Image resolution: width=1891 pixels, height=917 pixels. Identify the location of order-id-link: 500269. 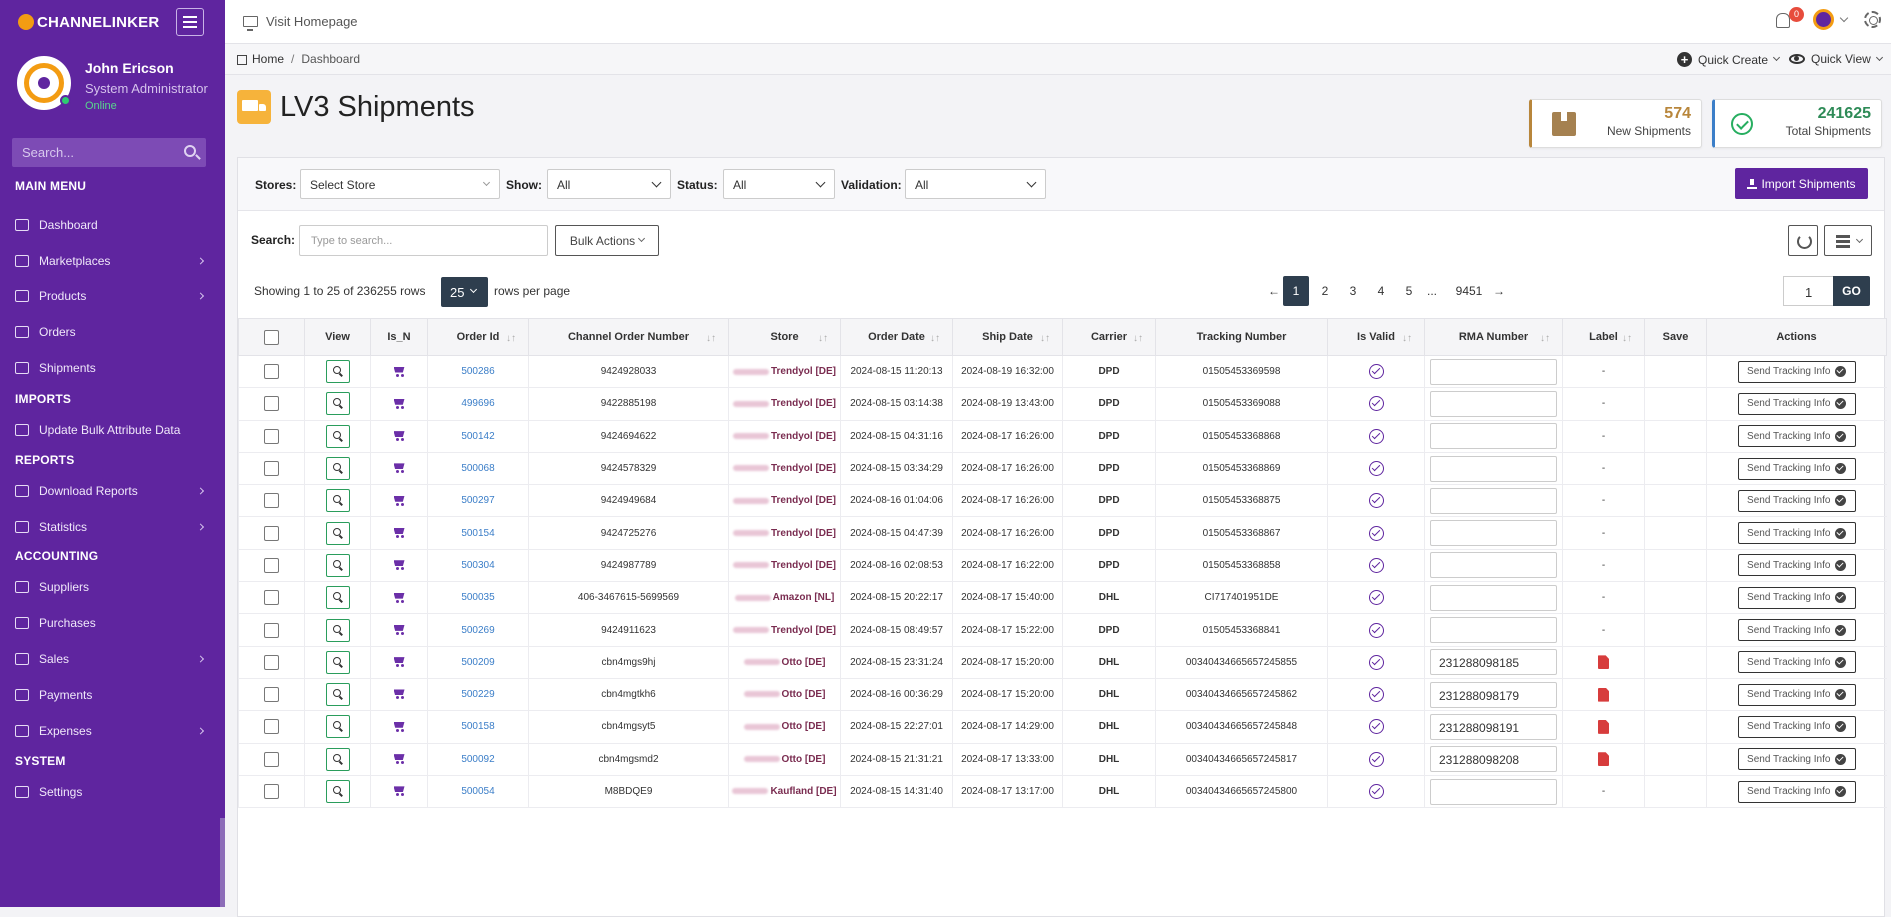
(477, 630).